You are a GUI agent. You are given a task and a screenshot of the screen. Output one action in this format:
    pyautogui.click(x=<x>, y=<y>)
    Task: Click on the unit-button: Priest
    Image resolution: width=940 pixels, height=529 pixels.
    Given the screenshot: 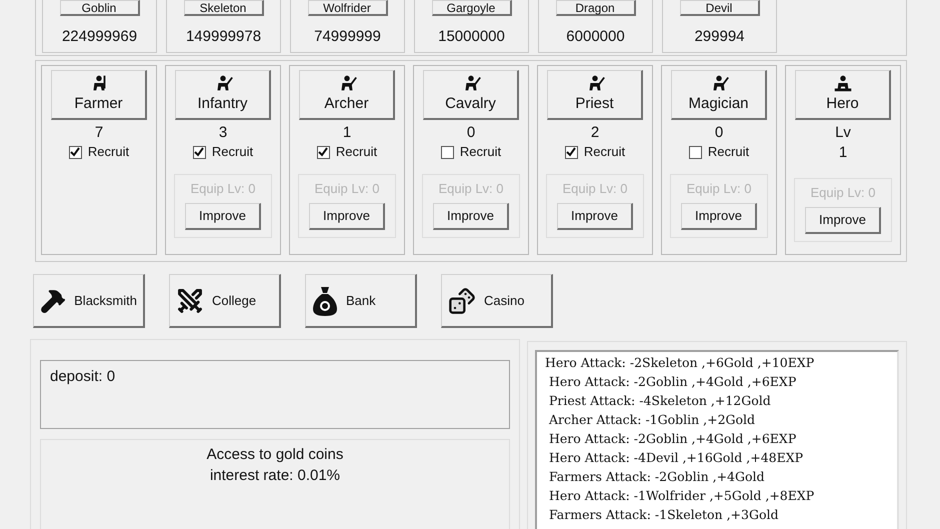 What is the action you would take?
    pyautogui.click(x=595, y=95)
    